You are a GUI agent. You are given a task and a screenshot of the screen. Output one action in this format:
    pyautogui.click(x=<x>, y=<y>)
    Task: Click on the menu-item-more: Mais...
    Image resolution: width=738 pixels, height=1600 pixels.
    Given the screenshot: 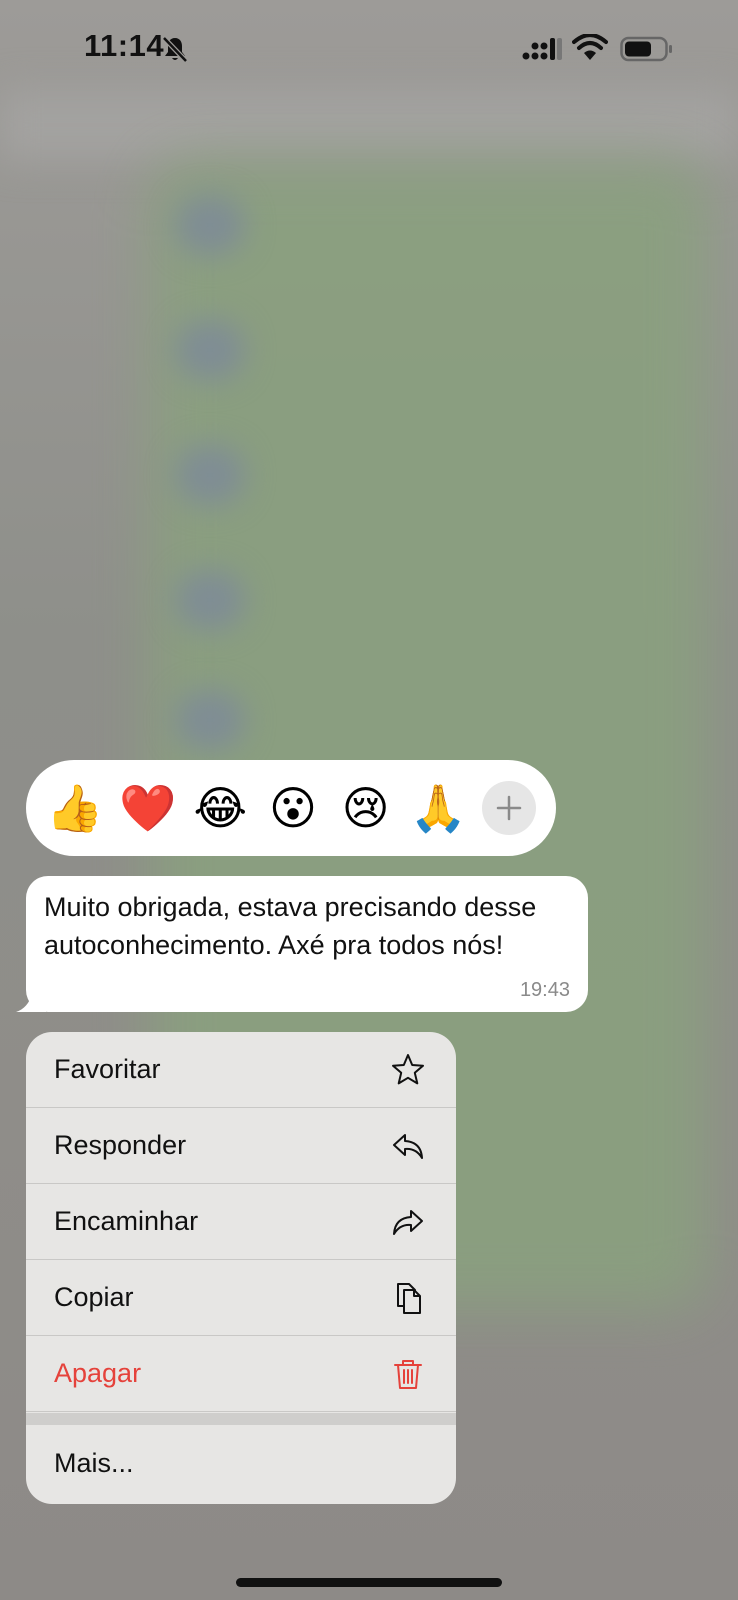 What is the action you would take?
    pyautogui.click(x=241, y=1463)
    